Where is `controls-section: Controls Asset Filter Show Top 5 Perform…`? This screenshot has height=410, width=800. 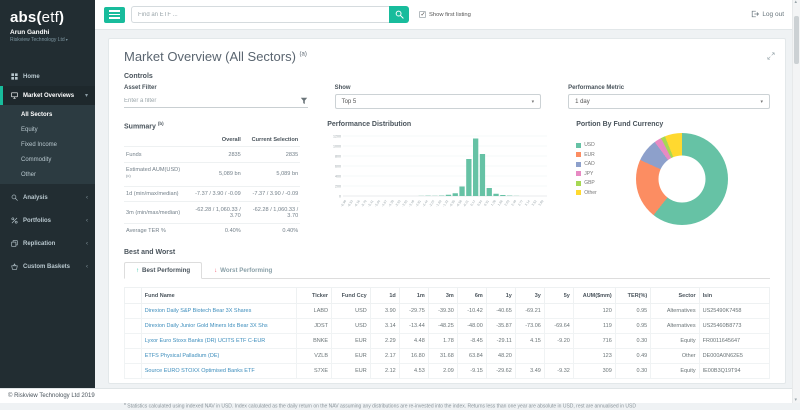 controls-section: Controls Asset Filter Show Top 5 Perform… is located at coordinates (447, 91).